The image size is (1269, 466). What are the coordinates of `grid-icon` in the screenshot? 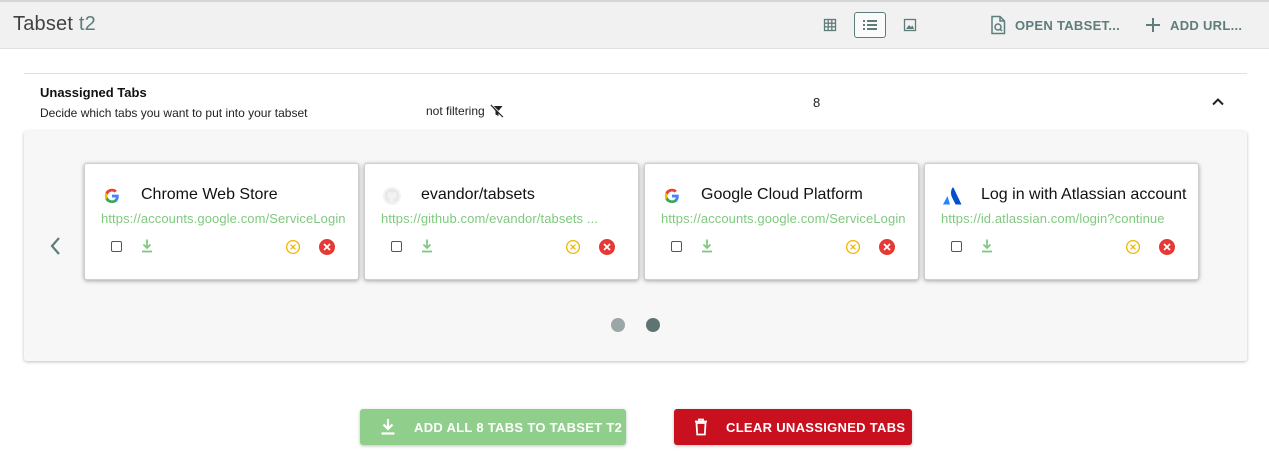 It's located at (830, 25).